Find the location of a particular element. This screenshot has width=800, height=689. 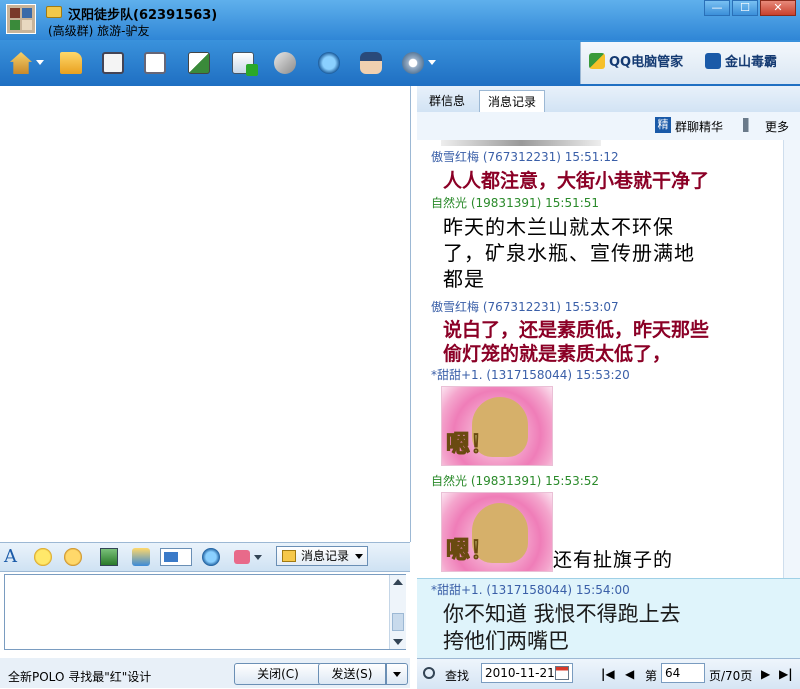

poker-icon is located at coordinates (199, 63).